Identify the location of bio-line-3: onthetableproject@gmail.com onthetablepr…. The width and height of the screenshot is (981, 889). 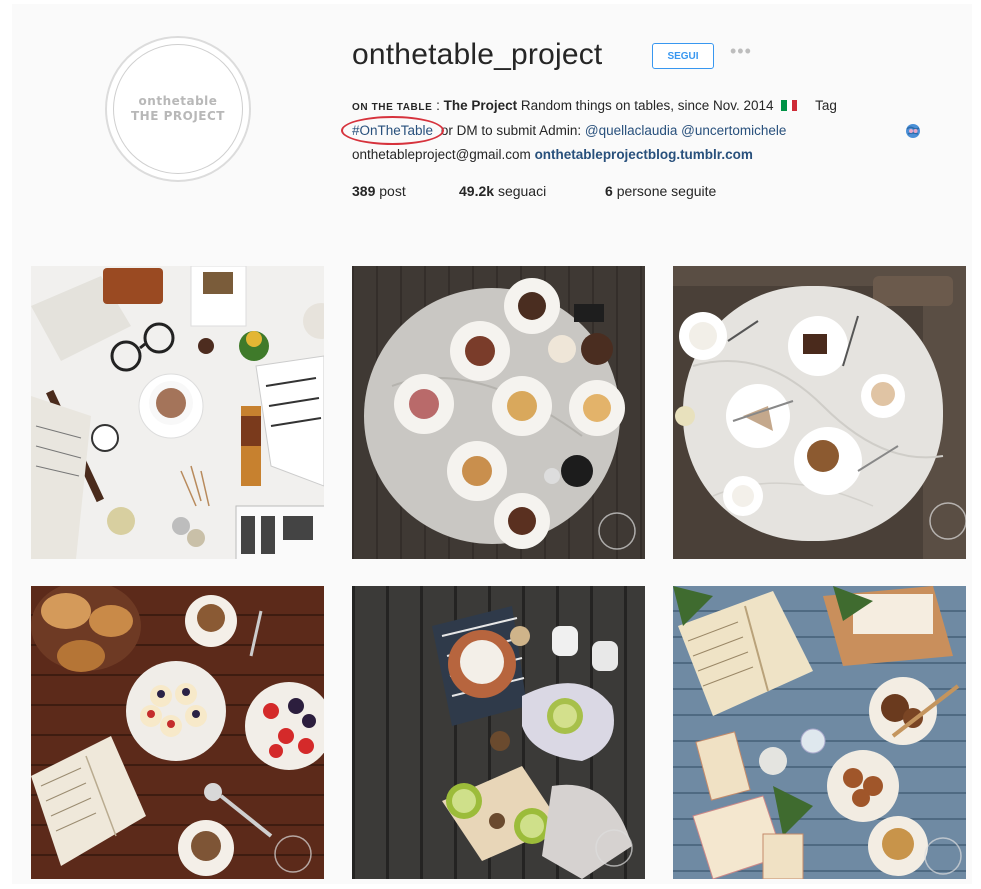
(552, 154).